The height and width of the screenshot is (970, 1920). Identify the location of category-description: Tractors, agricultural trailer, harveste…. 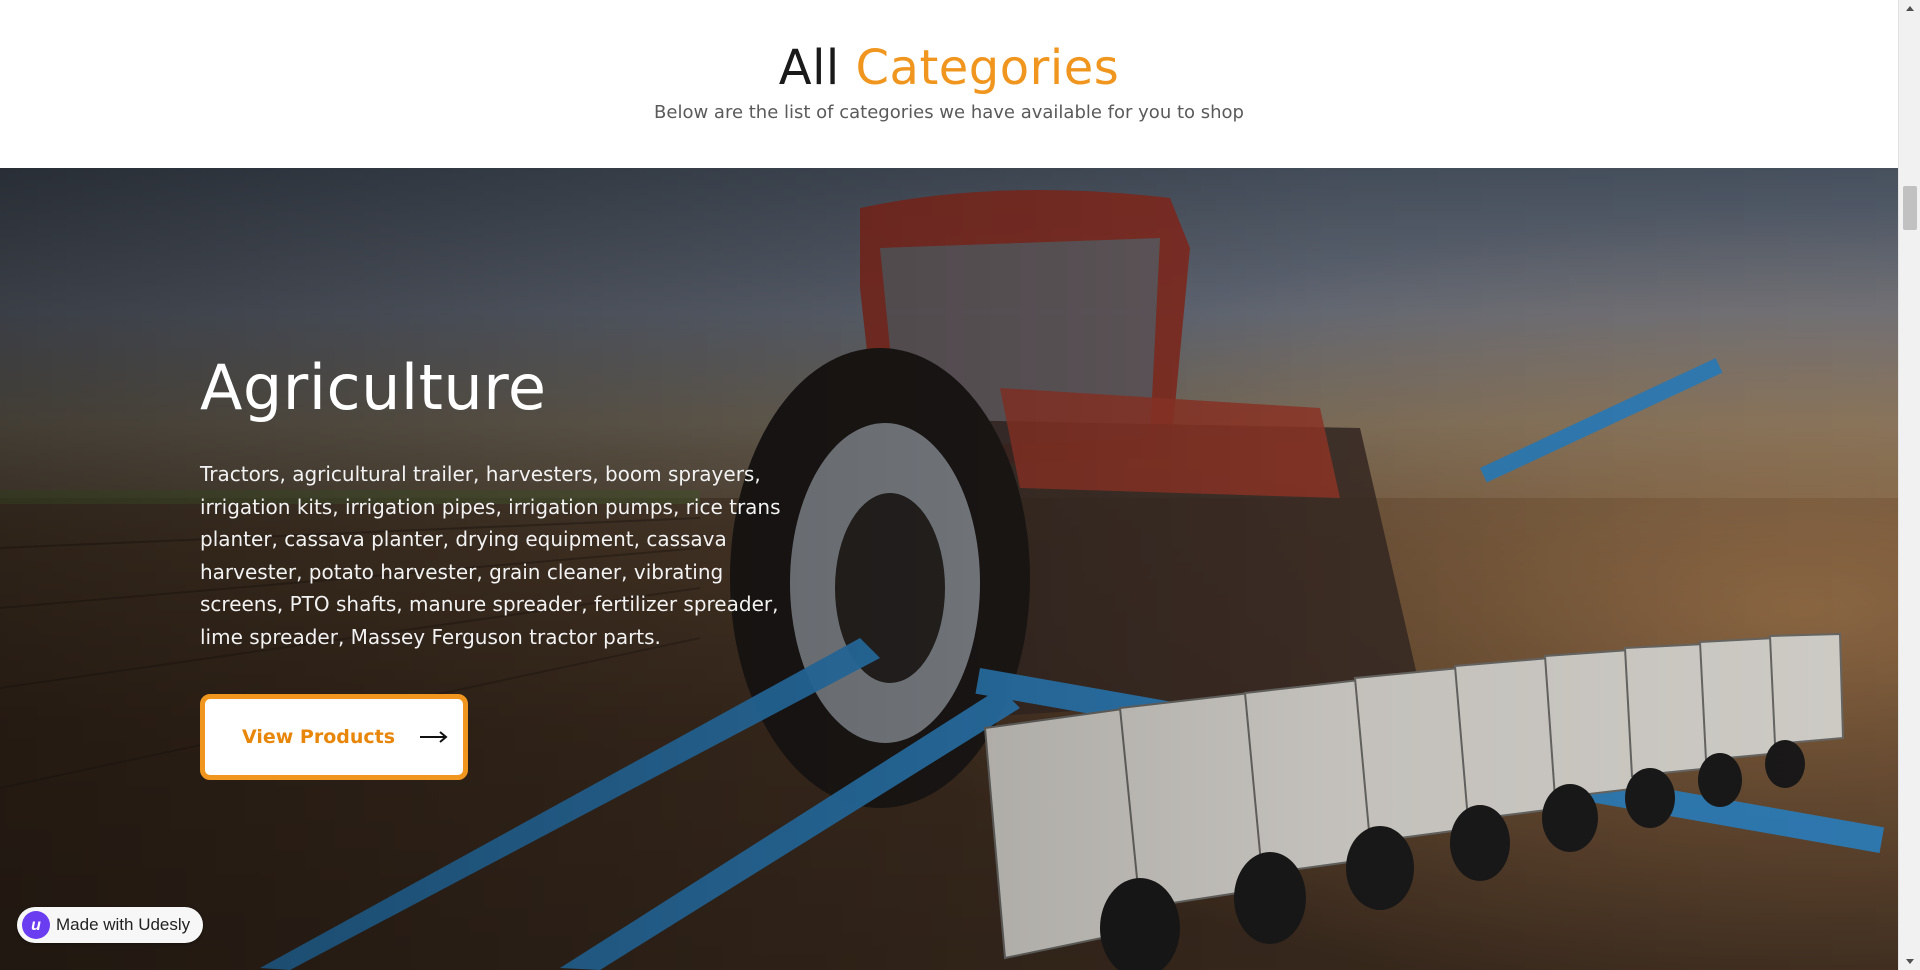
(490, 555).